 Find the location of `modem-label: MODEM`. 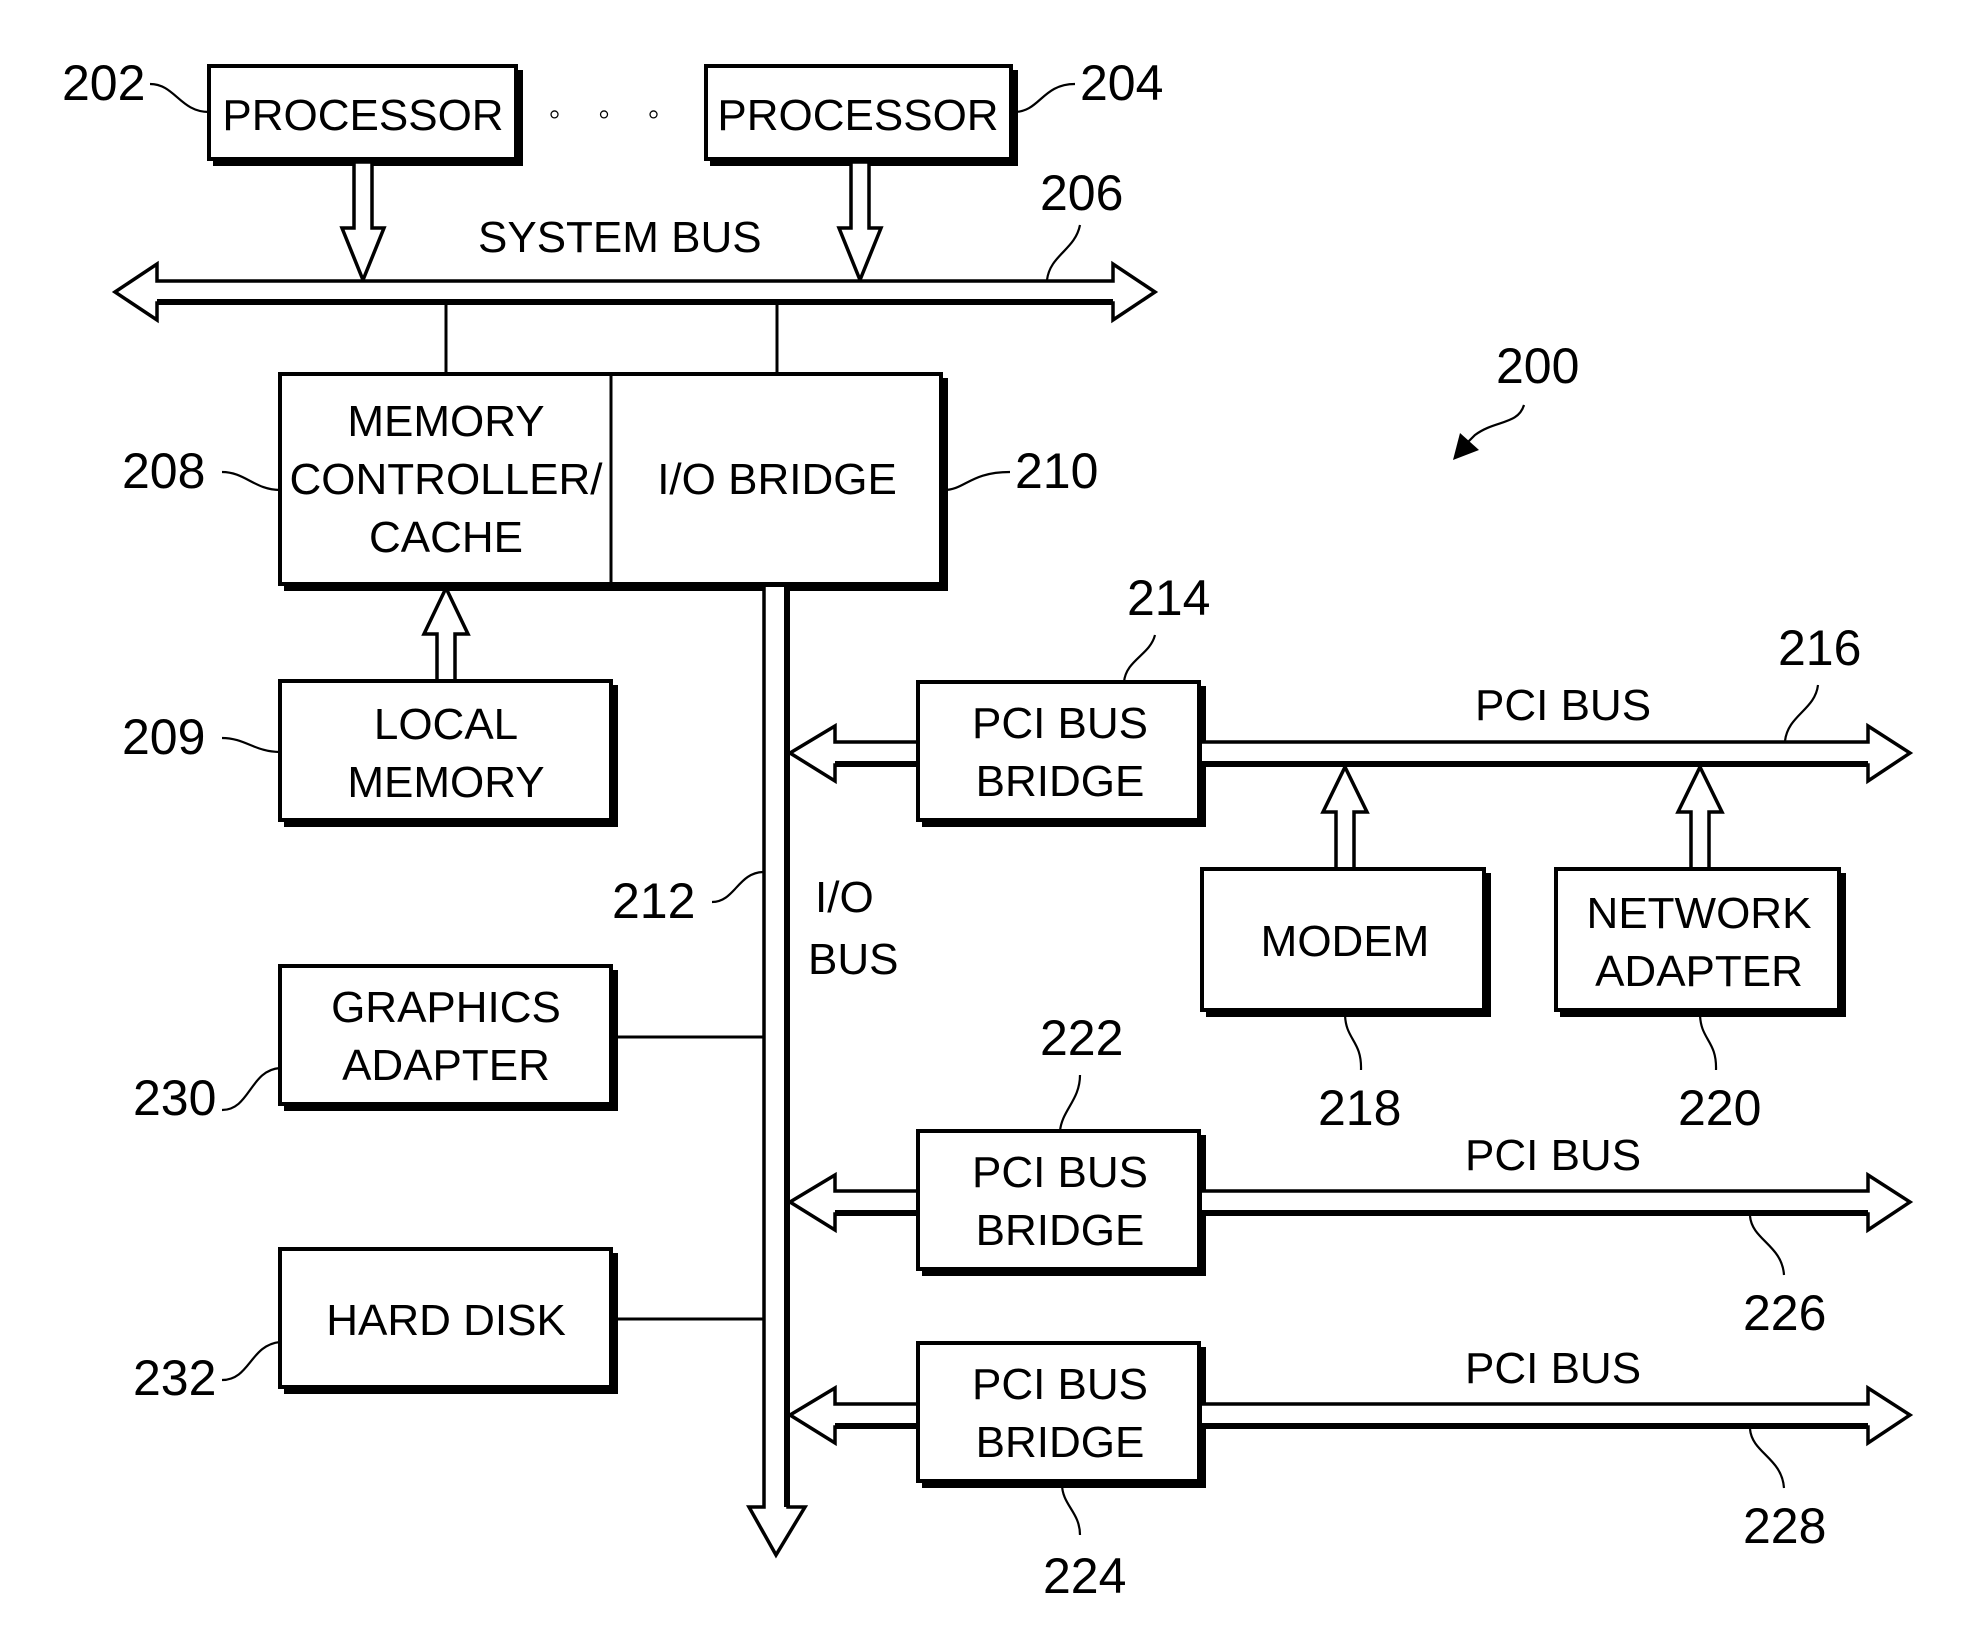

modem-label: MODEM is located at coordinates (1345, 941).